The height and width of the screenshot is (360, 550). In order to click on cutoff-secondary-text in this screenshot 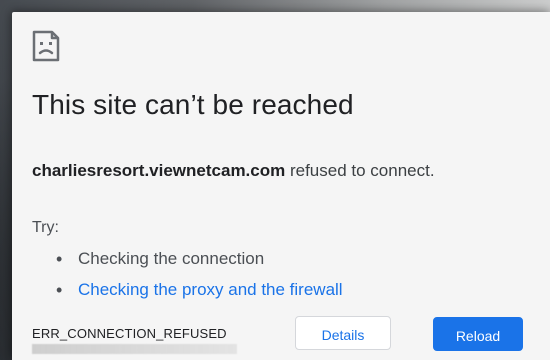, I will do `click(134, 349)`.